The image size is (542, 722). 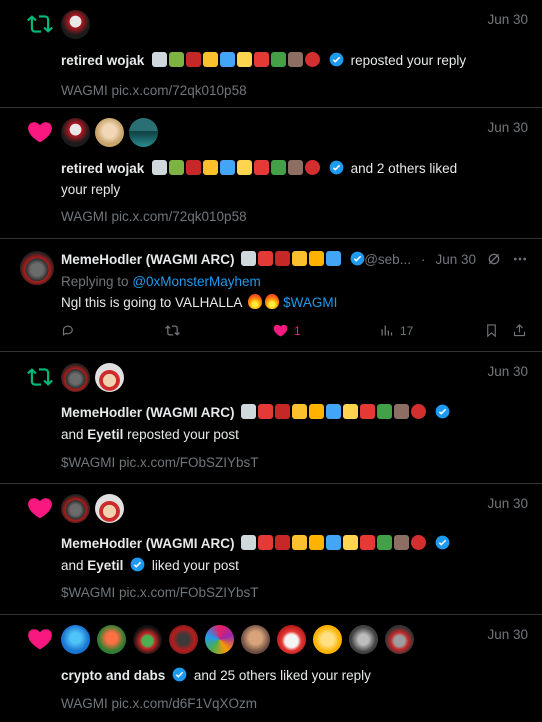 I want to click on views-icon, so click(x=387, y=330).